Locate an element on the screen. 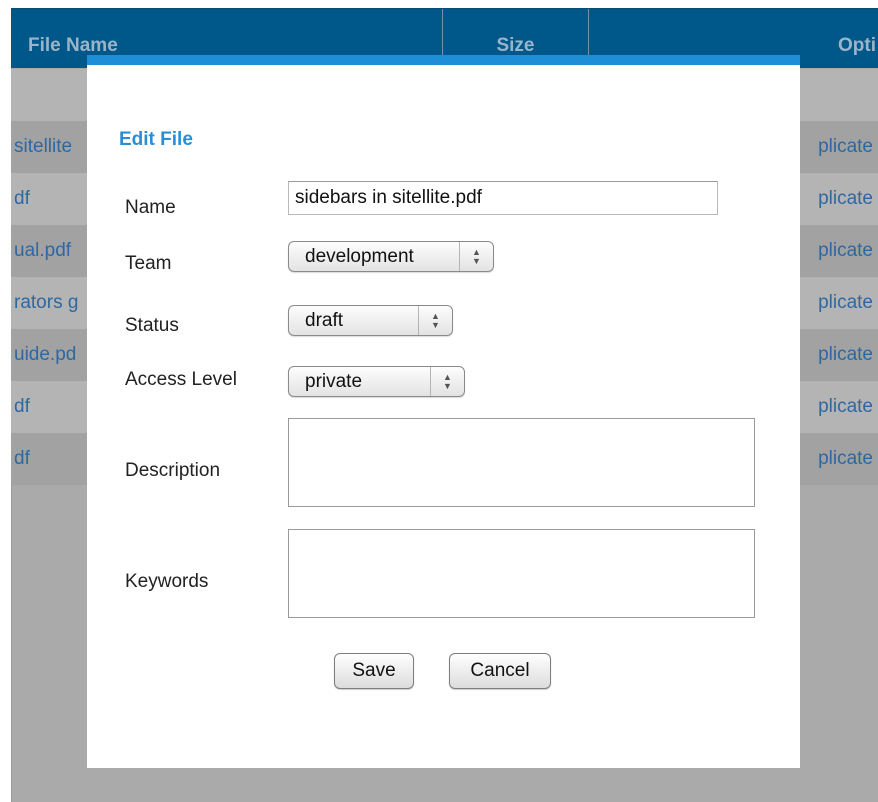 This screenshot has height=802, width=878. team-label: Team is located at coordinates (148, 263).